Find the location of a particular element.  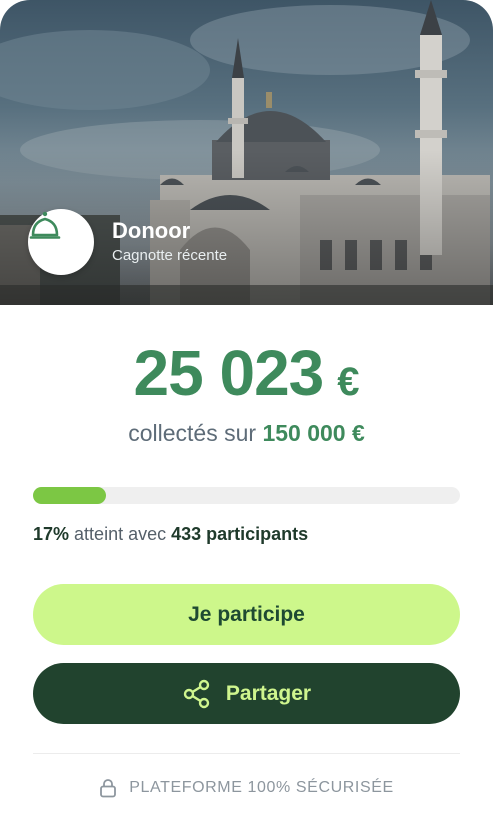

progress-bar is located at coordinates (246, 495).